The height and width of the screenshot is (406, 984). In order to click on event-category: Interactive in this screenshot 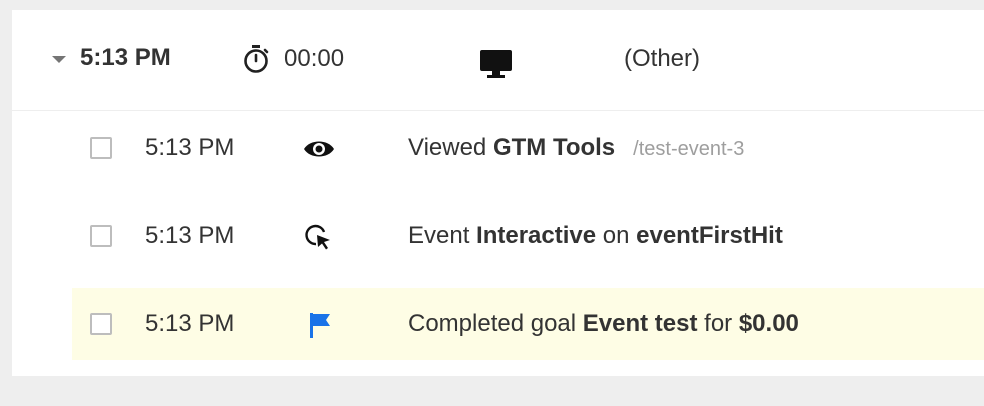, I will do `click(536, 235)`.